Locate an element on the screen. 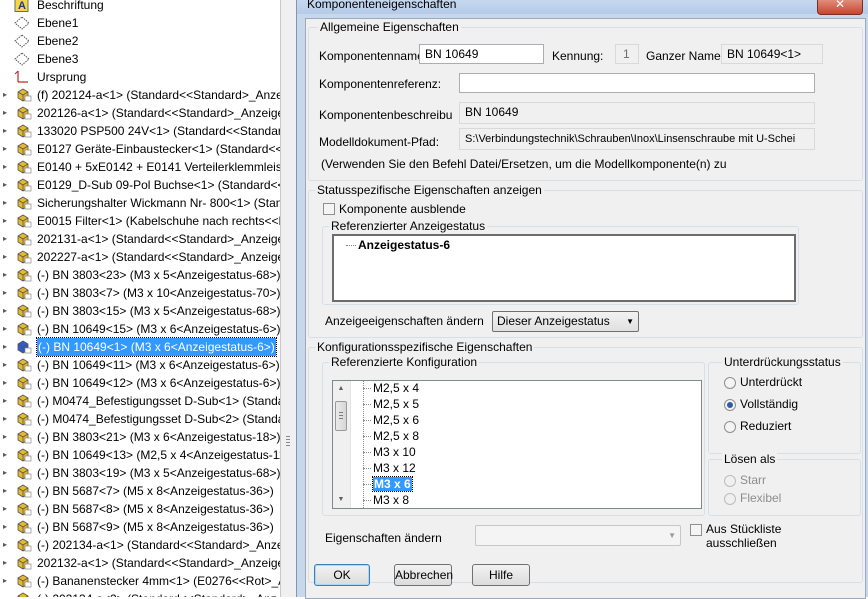 The height and width of the screenshot is (599, 868). tree-item-beschriftung: A Beschriftung is located at coordinates (140, 7).